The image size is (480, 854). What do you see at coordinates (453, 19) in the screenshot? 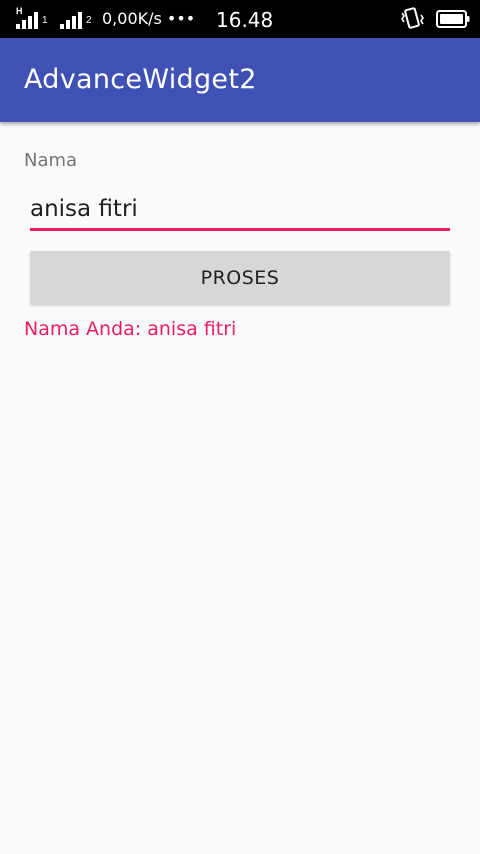
I see `battery-icon` at bounding box center [453, 19].